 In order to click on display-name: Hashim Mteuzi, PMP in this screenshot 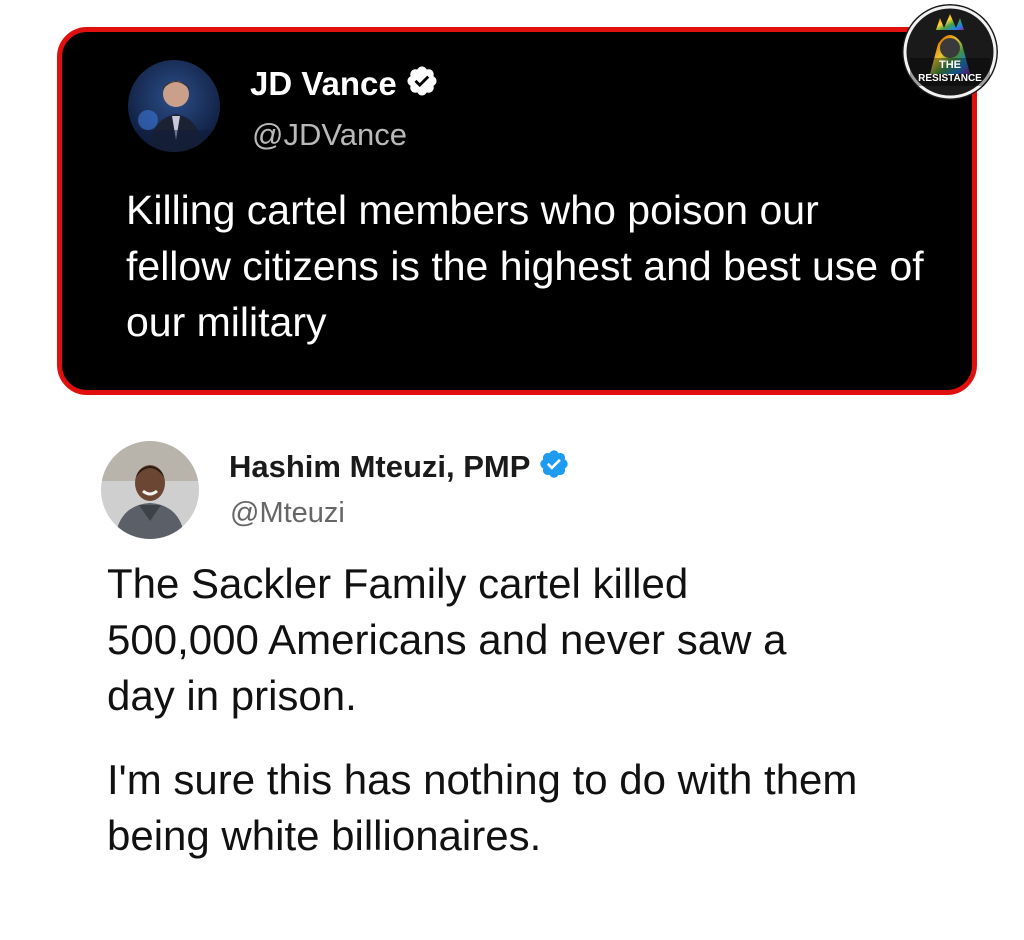, I will do `click(379, 467)`.